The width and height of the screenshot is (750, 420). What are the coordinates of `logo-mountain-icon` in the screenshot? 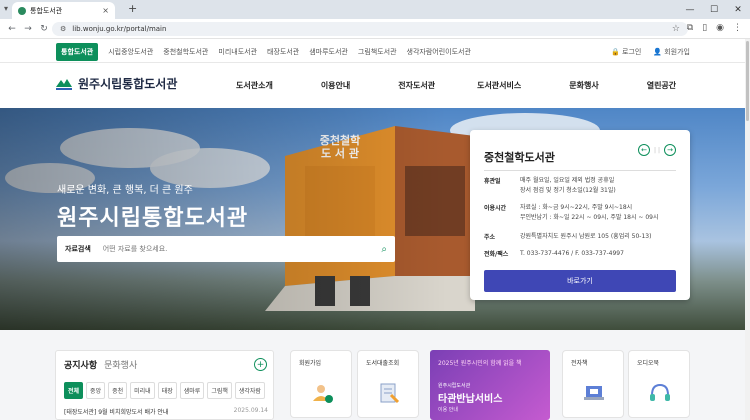 It's located at (64, 84).